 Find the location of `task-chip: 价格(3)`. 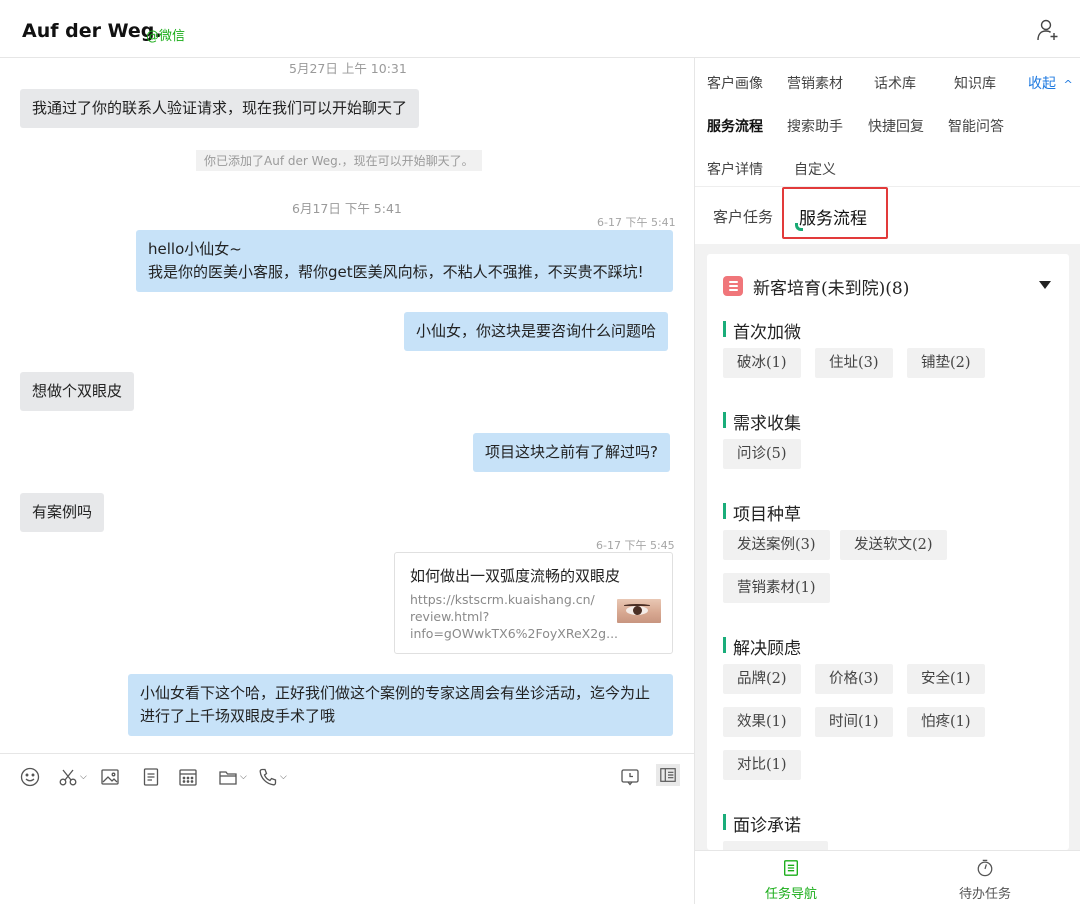

task-chip: 价格(3) is located at coordinates (854, 679).